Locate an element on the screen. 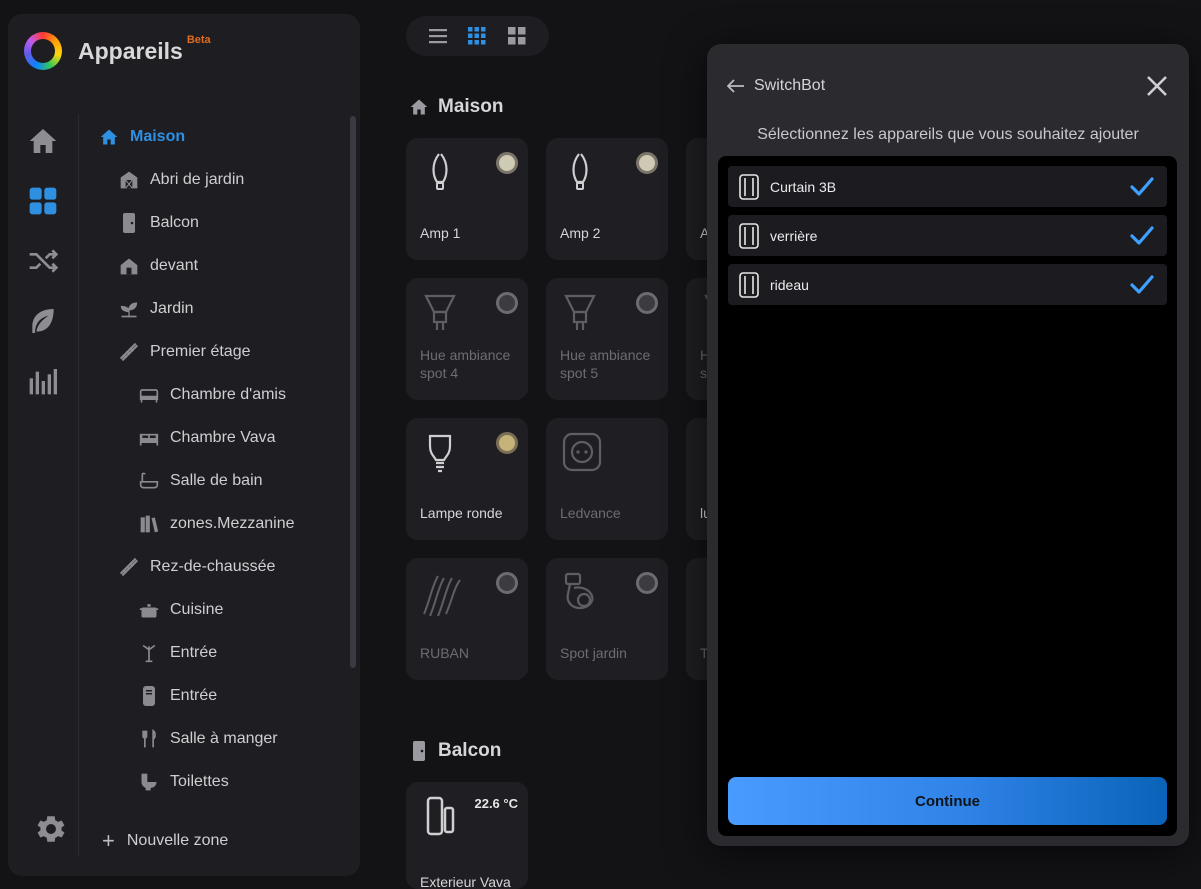 Image resolution: width=1201 pixels, height=889 pixels. device-card-label: Amp 2 is located at coordinates (580, 233).